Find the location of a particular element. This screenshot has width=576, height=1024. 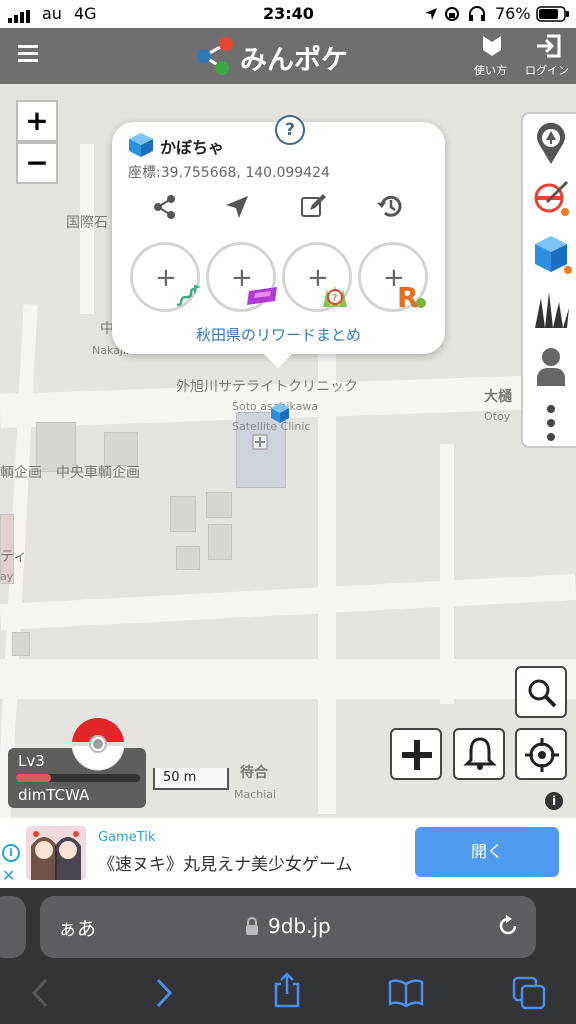

address-bar: ぁあ 9db.jp is located at coordinates (288, 927).